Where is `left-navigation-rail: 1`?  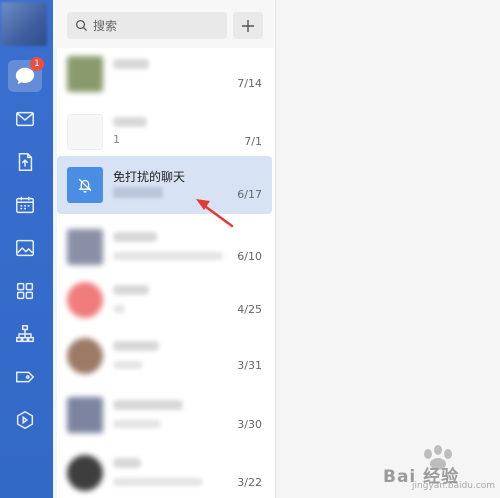
left-navigation-rail: 1 is located at coordinates (26, 249).